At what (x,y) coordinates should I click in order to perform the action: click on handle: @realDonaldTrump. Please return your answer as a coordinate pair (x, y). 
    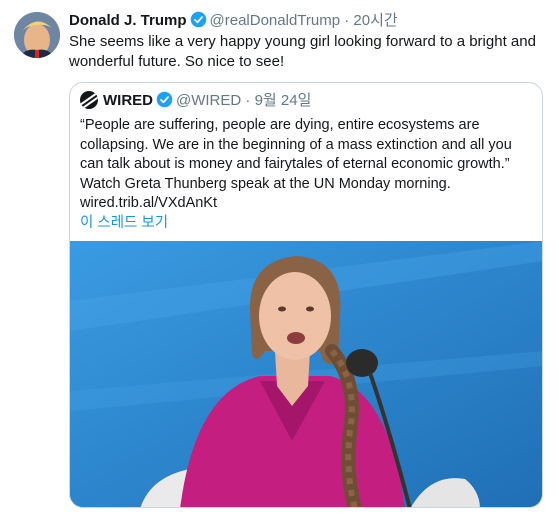
    Looking at the image, I should click on (275, 20).